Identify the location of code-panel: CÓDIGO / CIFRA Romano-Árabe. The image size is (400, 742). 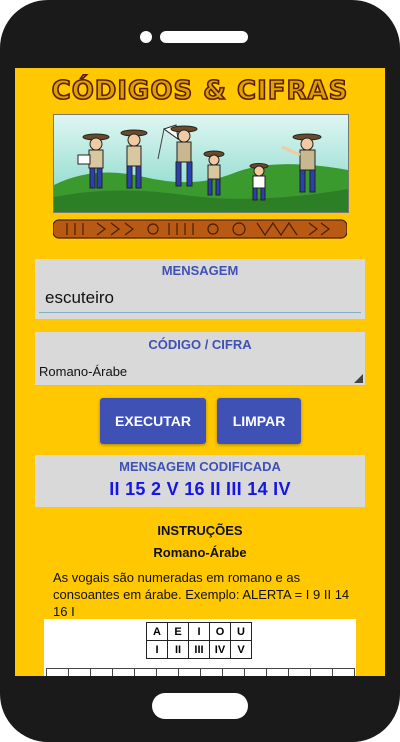
(200, 359).